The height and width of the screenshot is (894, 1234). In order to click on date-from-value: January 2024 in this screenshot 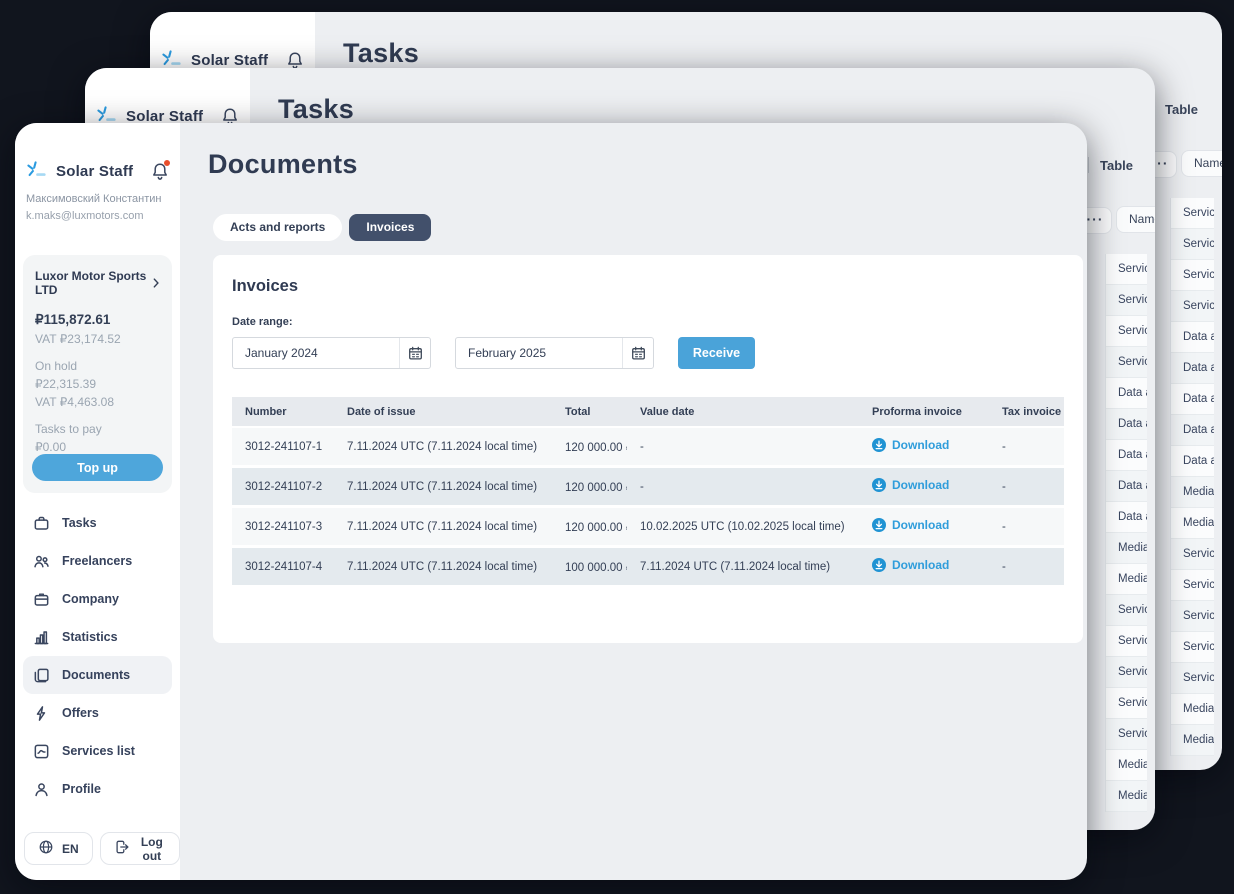, I will do `click(281, 353)`.